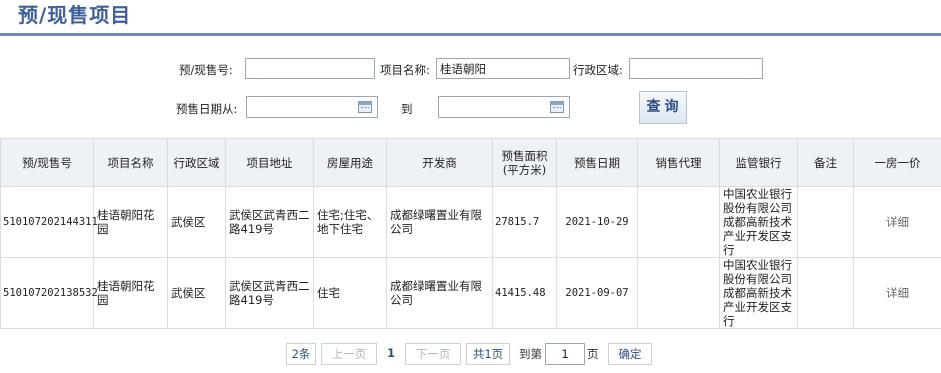 Image resolution: width=941 pixels, height=373 pixels. I want to click on project-name-label: 项目名称:, so click(405, 70).